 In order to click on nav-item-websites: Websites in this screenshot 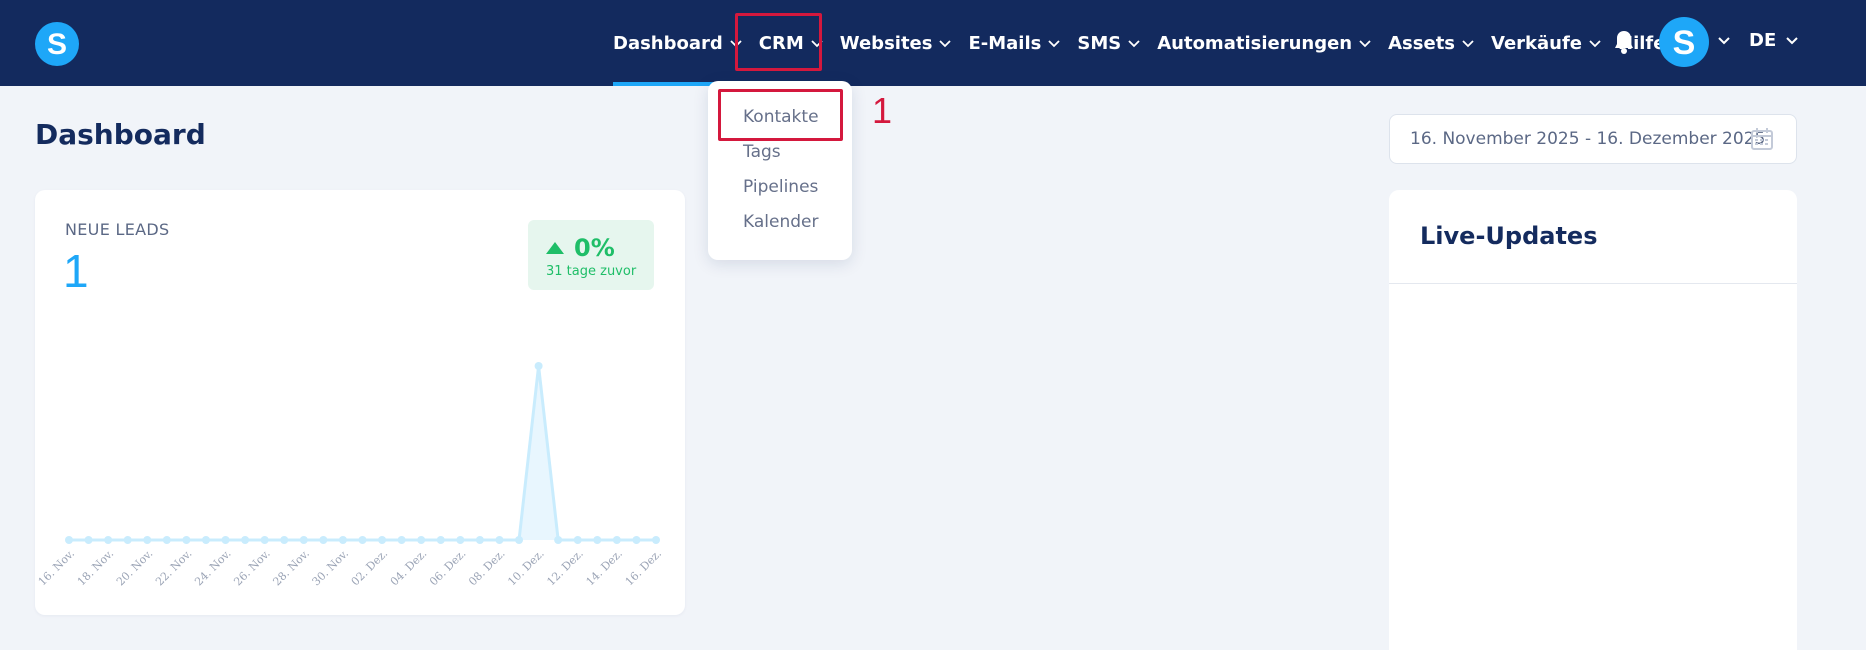, I will do `click(893, 43)`.